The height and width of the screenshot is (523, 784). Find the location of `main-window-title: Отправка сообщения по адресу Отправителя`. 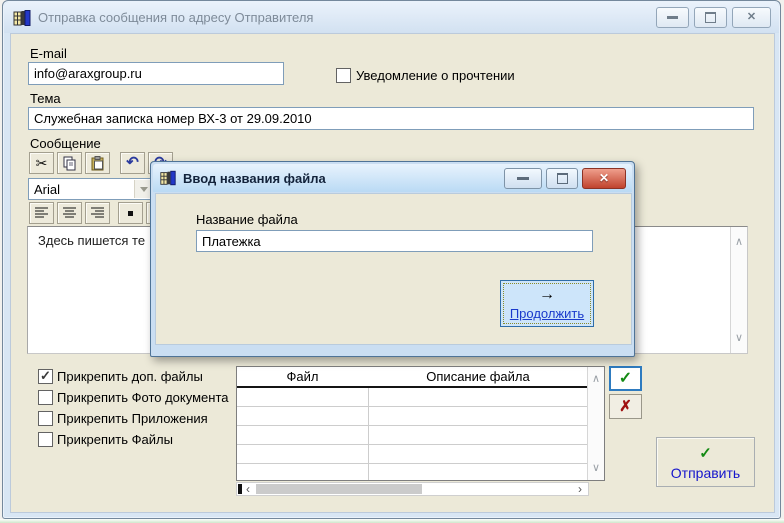

main-window-title: Отправка сообщения по адресу Отправителя is located at coordinates (176, 17).